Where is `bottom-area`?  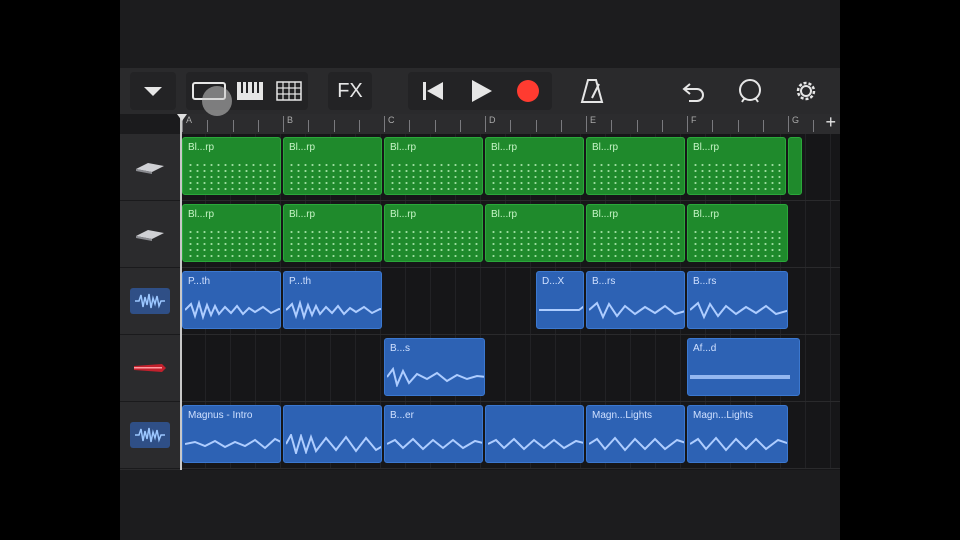
bottom-area is located at coordinates (480, 505).